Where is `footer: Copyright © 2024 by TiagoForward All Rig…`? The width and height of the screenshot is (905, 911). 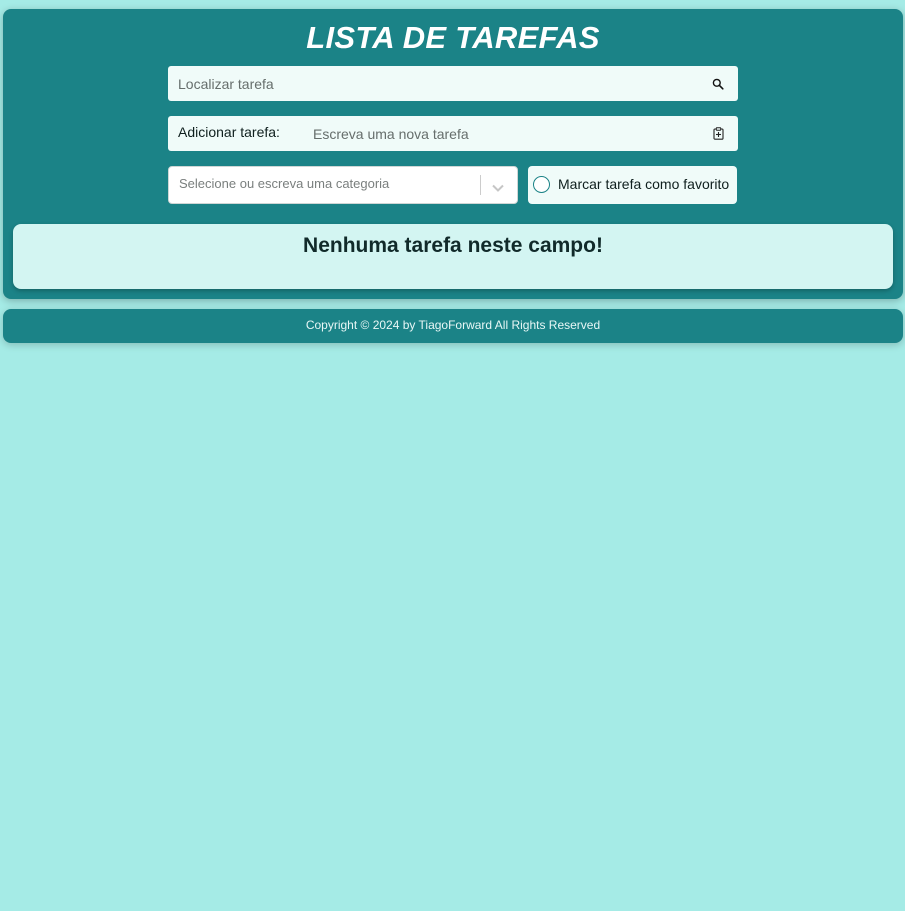 footer: Copyright © 2024 by TiagoForward All Rig… is located at coordinates (453, 326).